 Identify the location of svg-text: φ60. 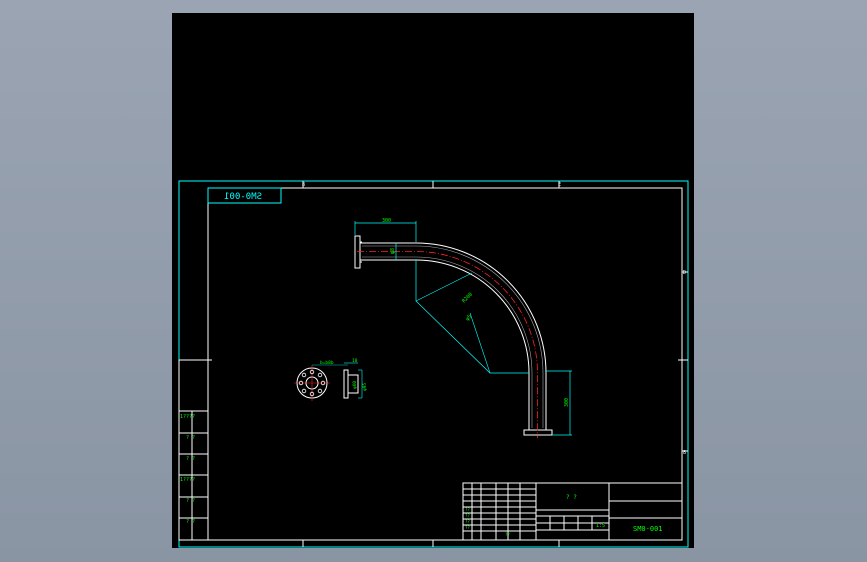
(355, 385).